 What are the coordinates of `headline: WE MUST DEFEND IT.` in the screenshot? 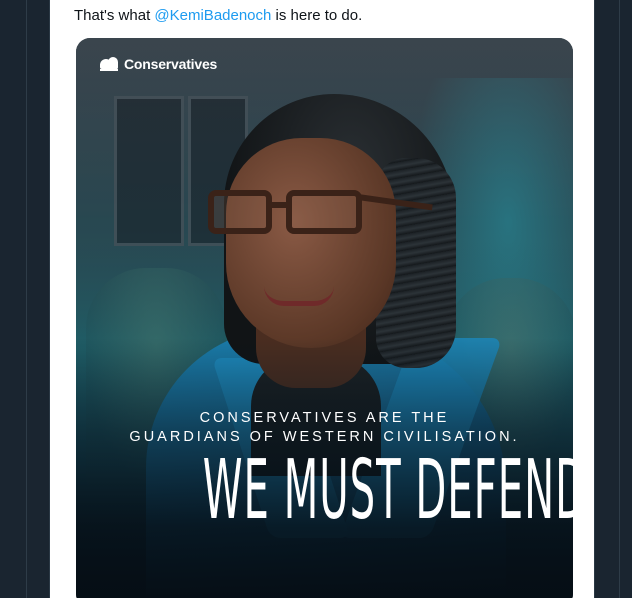 It's located at (387, 490).